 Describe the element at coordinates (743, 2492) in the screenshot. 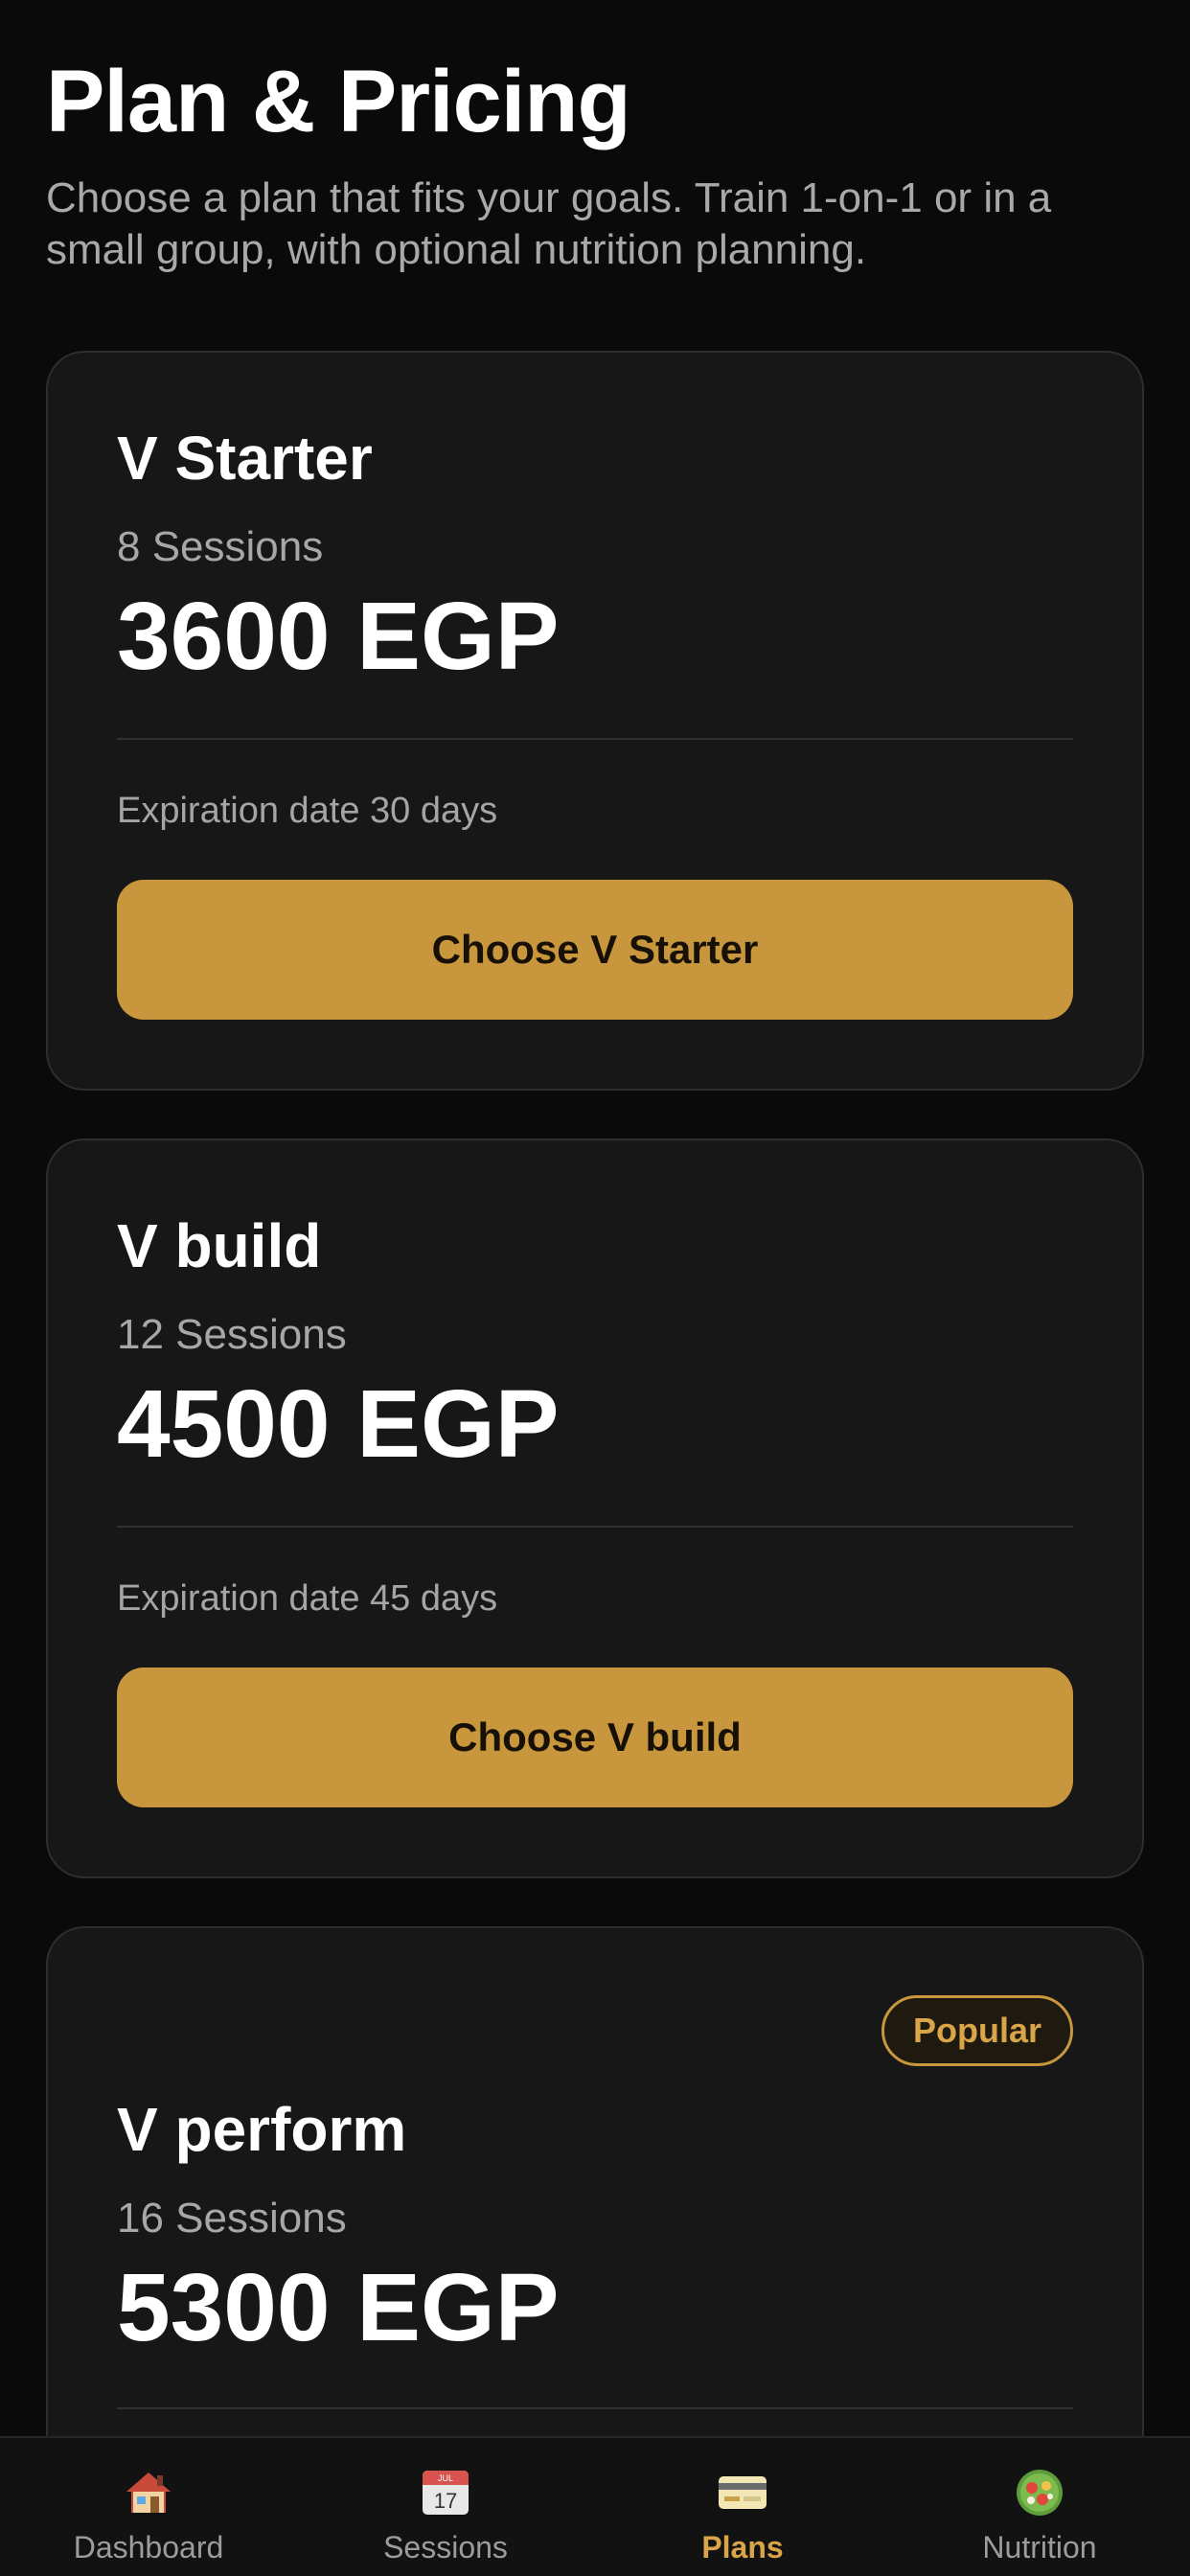

I see `credit-card-icon` at that location.